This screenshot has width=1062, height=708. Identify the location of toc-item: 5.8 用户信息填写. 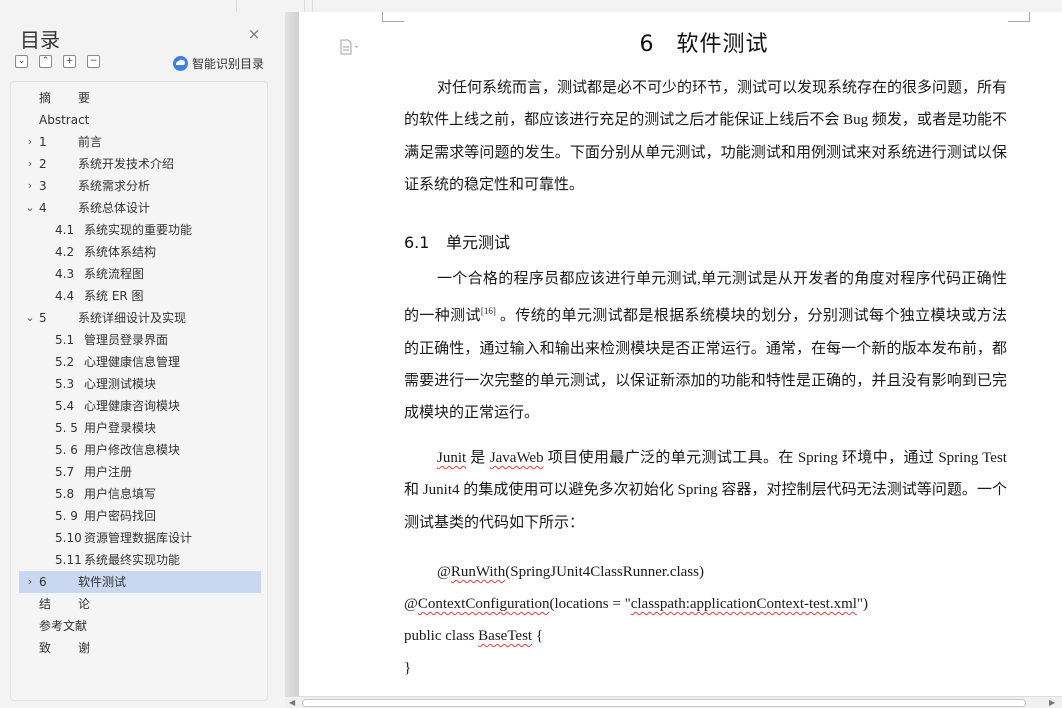
(140, 494).